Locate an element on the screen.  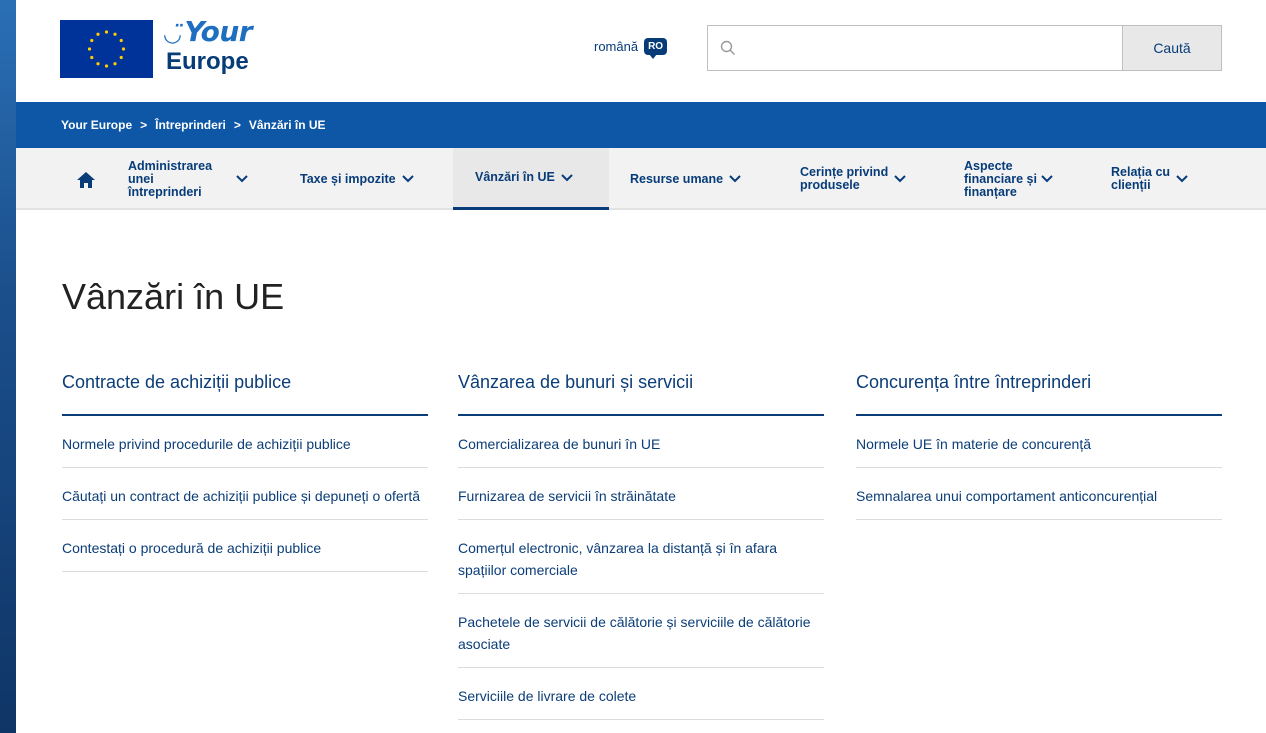
eu-stars-icon is located at coordinates (106, 49).